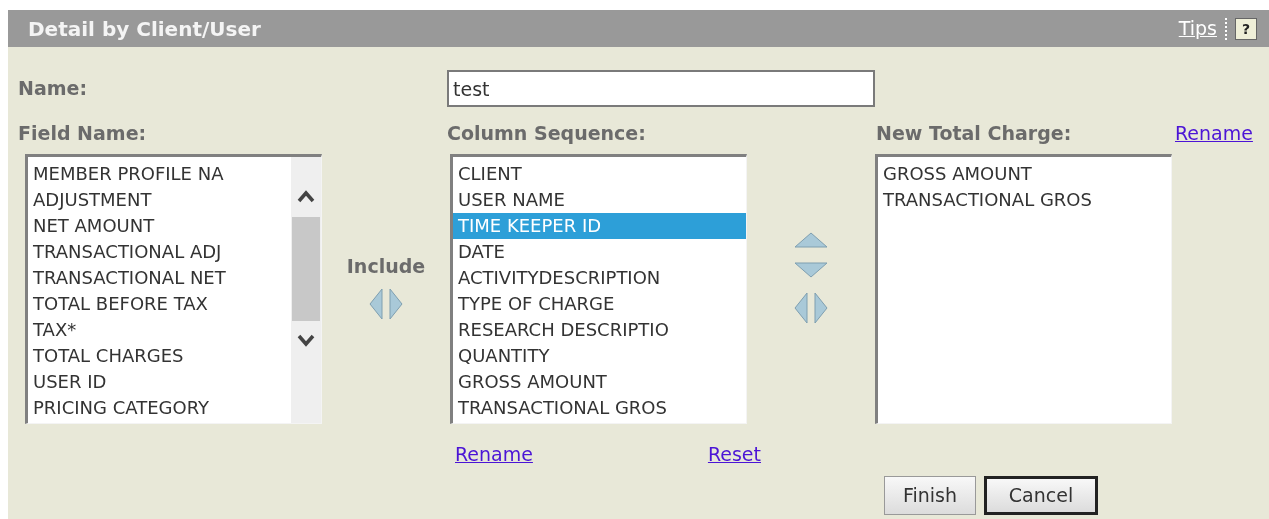 The width and height of the screenshot is (1269, 519). What do you see at coordinates (159, 303) in the screenshot?
I see `list-item: TOTAL BEFORE TAX` at bounding box center [159, 303].